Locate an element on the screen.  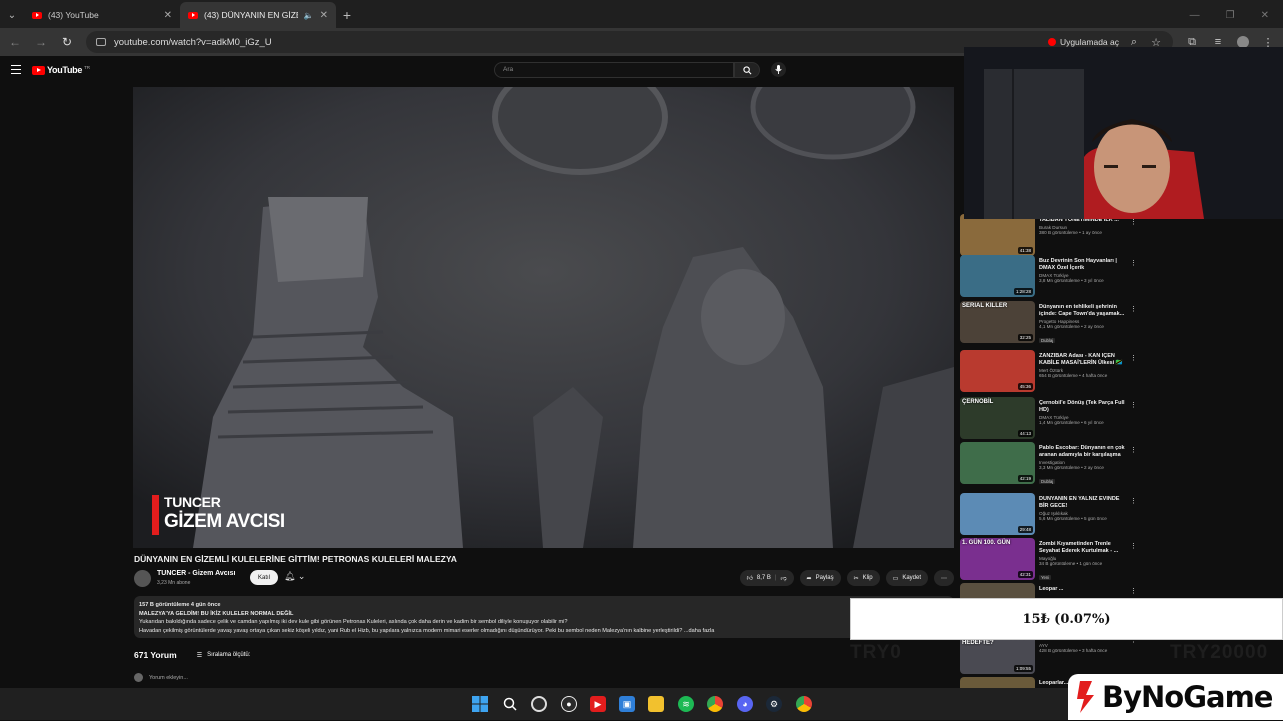
video-thumbnail: SERIAL KILLER 32:25 is located at coordinates (997, 322).